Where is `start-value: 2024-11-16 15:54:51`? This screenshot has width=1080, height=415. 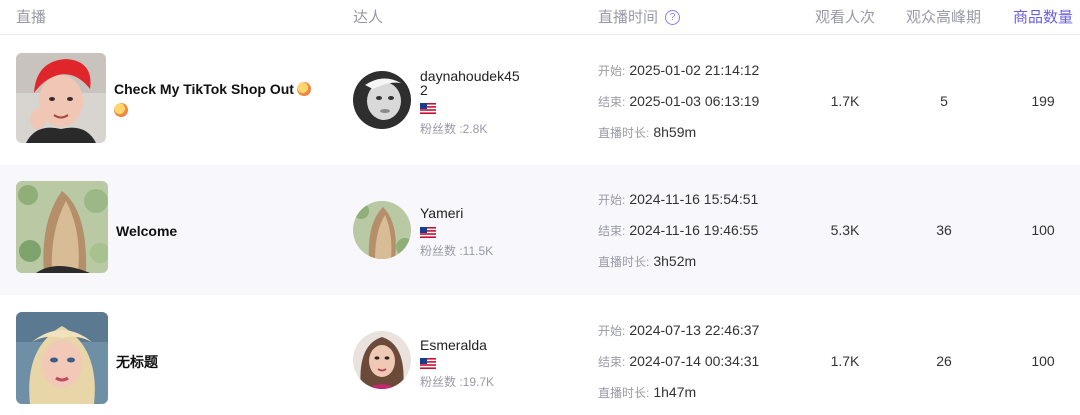 start-value: 2024-11-16 15:54:51 is located at coordinates (694, 199).